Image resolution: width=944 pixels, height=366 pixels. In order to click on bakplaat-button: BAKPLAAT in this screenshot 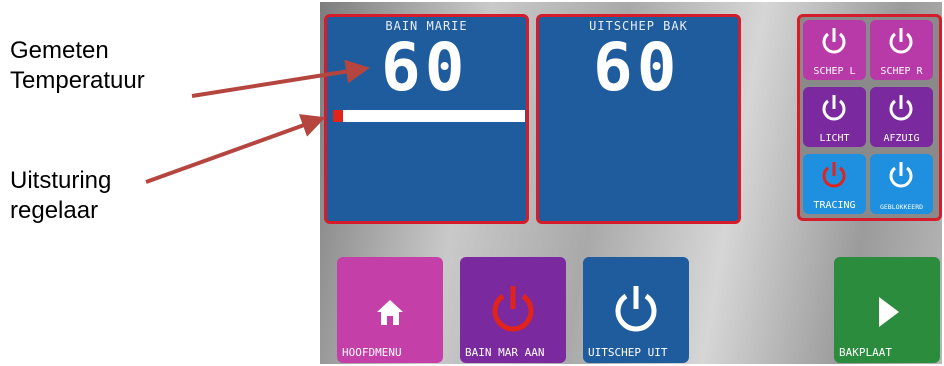, I will do `click(887, 310)`.